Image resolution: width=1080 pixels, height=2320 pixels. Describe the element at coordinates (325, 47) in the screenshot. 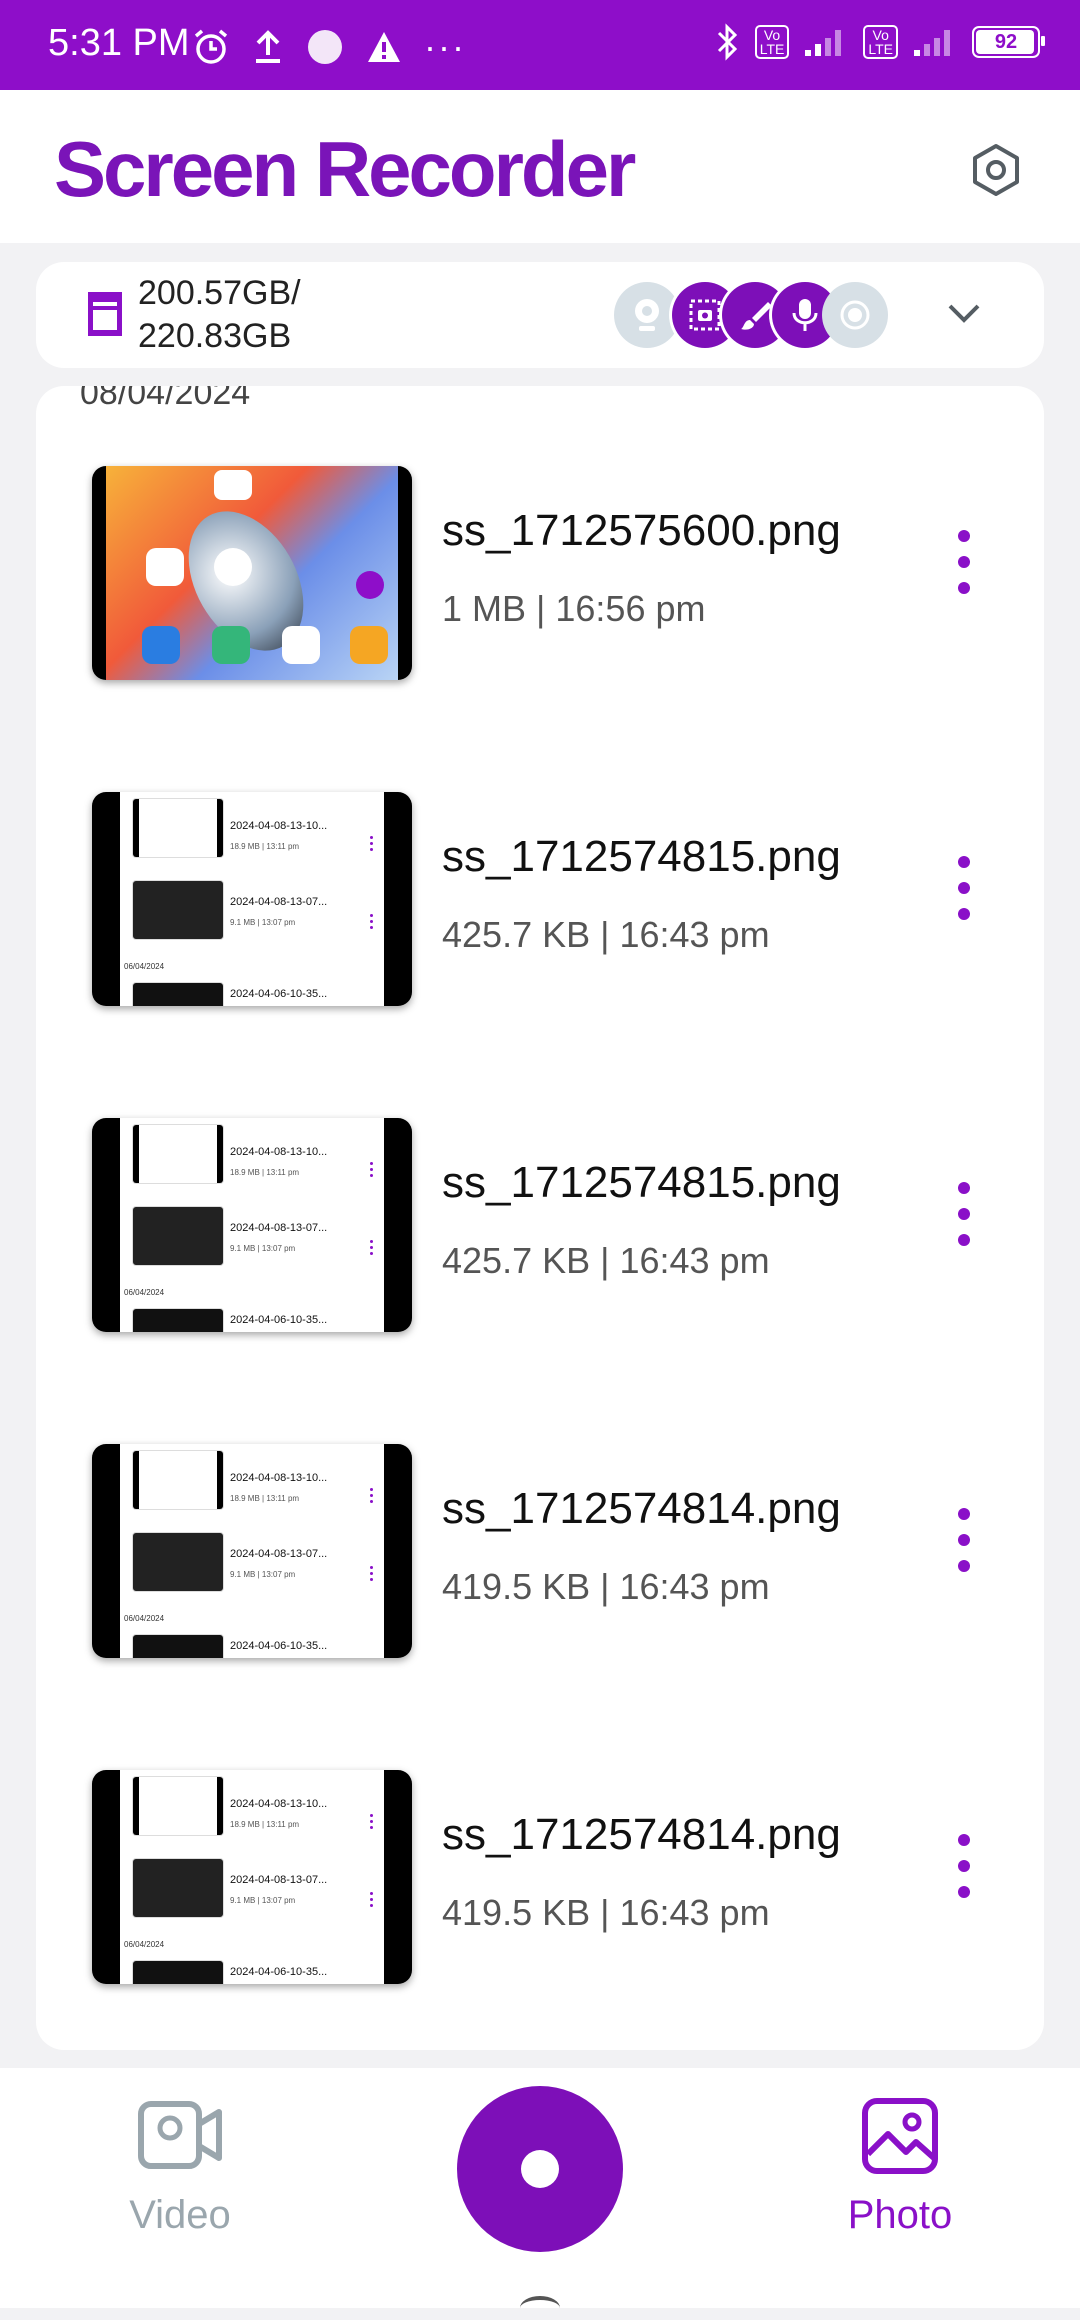

I see `circle-icon` at that location.